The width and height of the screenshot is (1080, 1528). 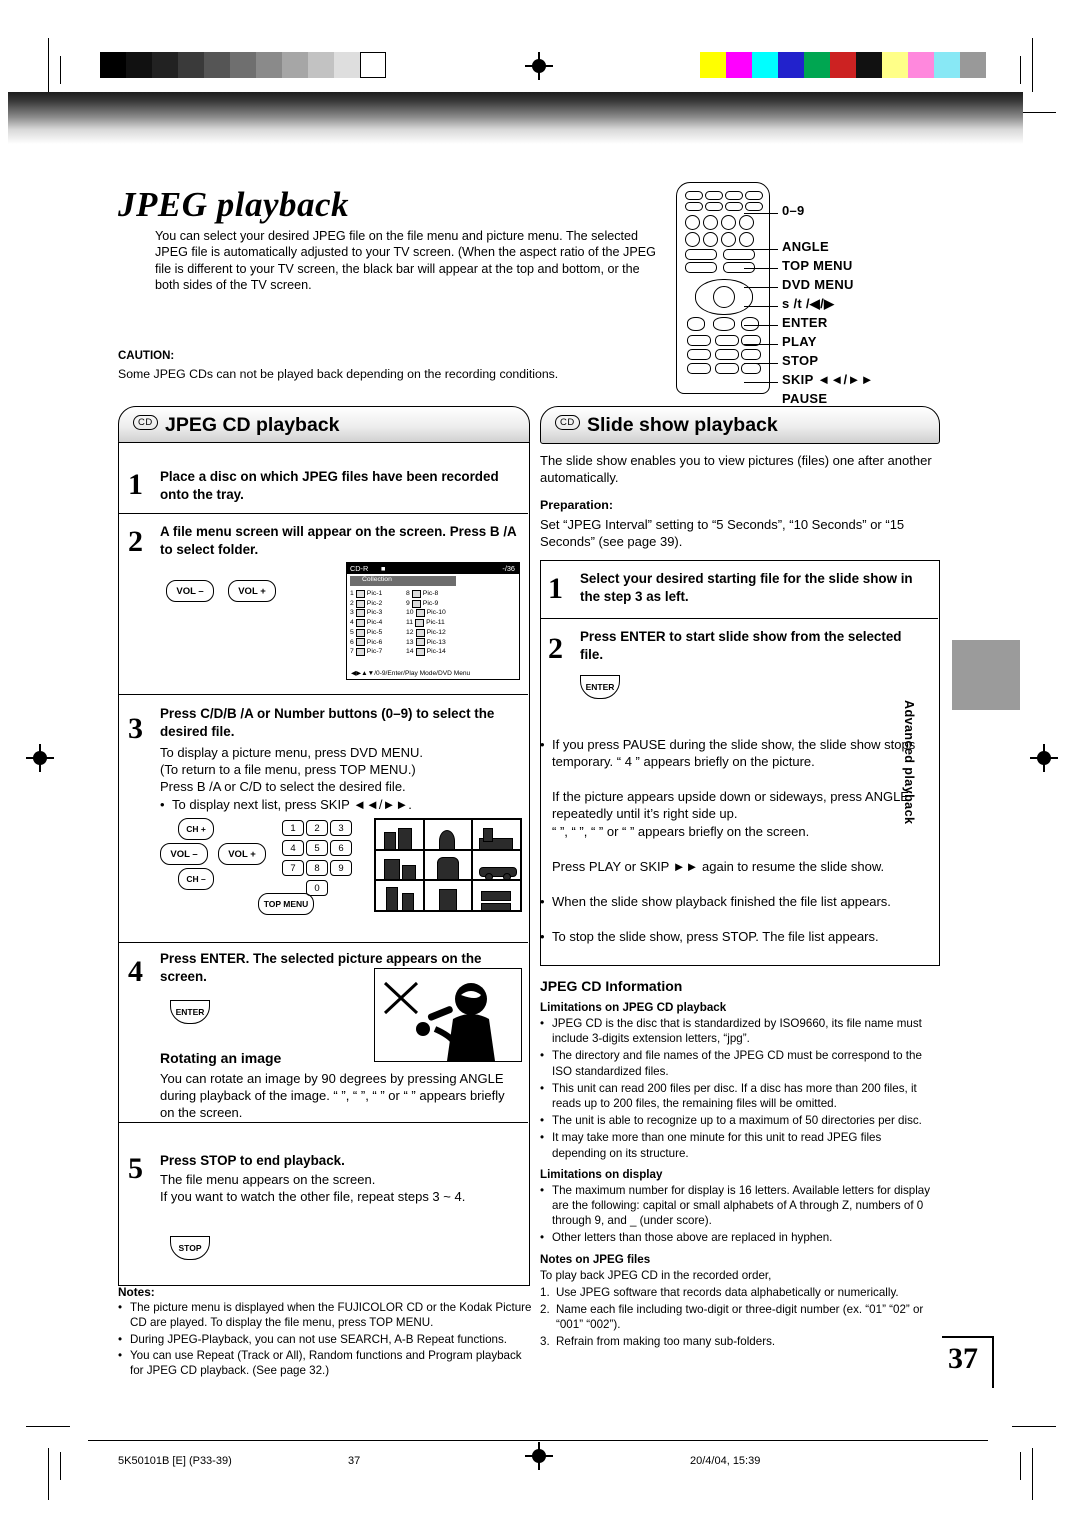 What do you see at coordinates (374, 603) in the screenshot?
I see `file-name: Pic-2` at bounding box center [374, 603].